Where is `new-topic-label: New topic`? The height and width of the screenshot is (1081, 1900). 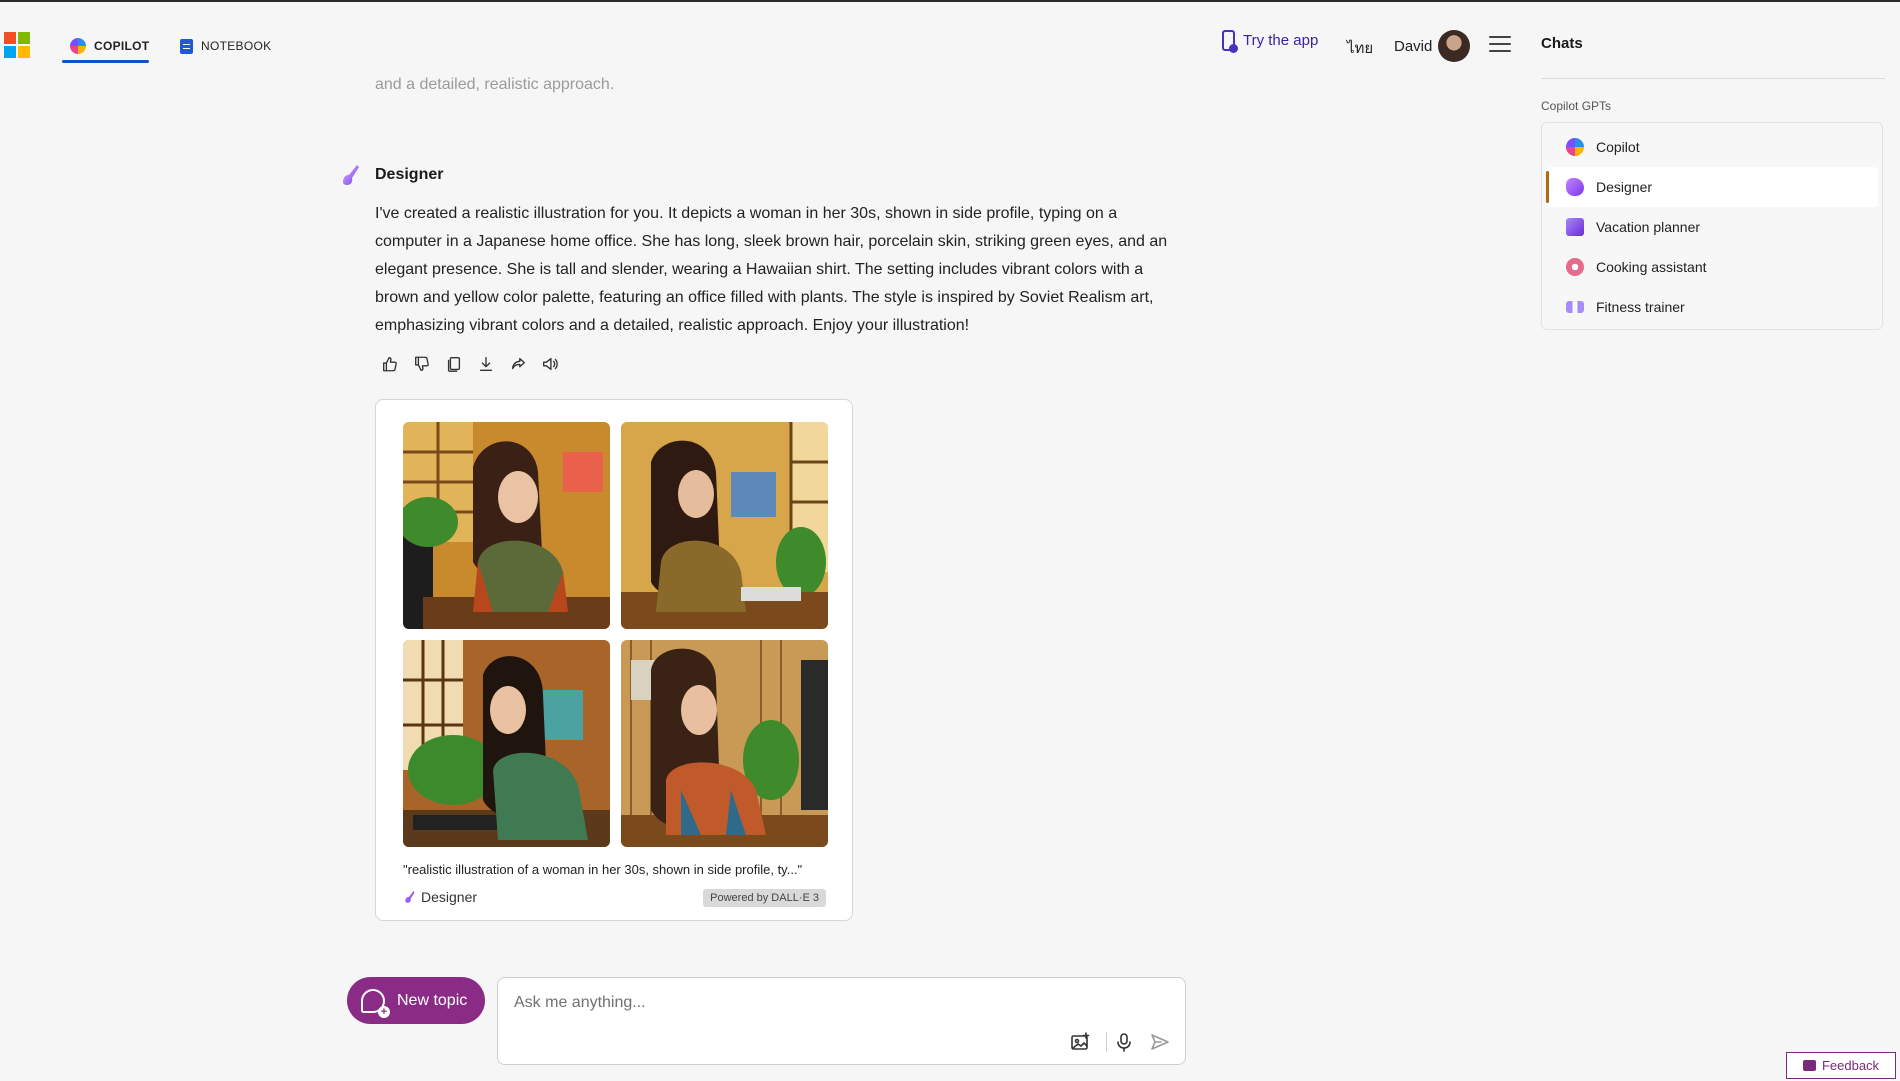 new-topic-label: New topic is located at coordinates (432, 1000).